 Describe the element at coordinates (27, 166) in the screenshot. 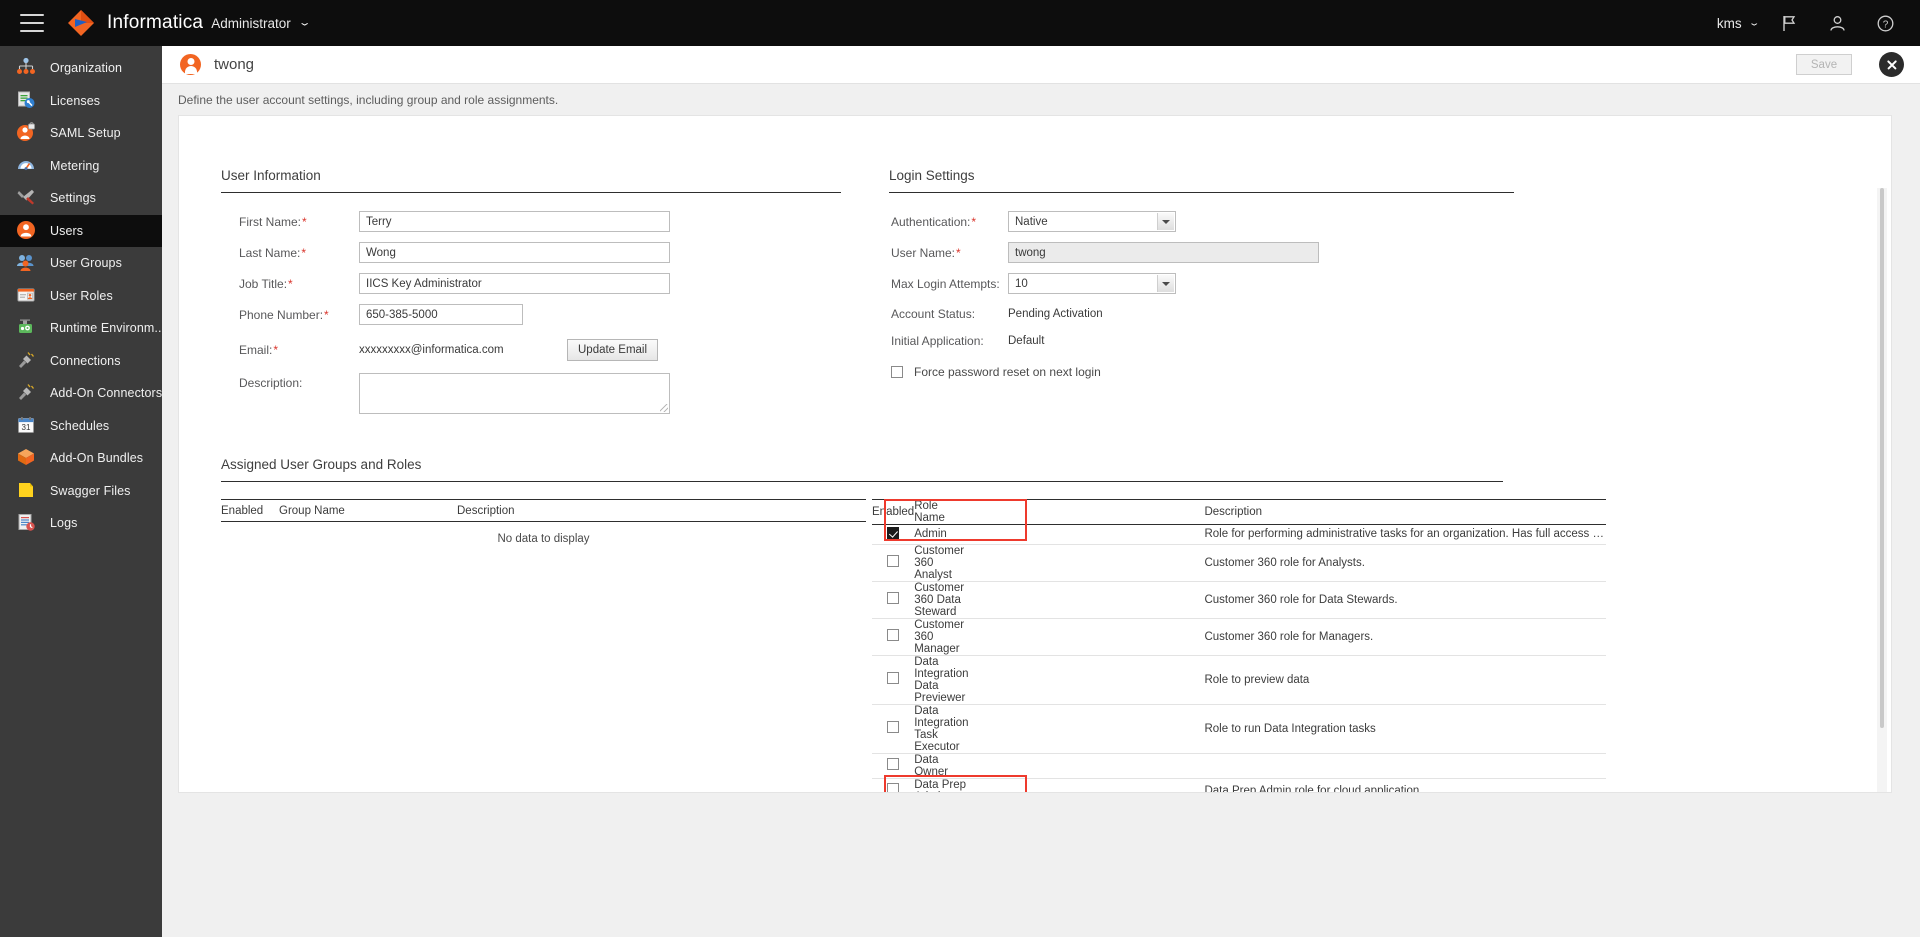

I see `gauge-icon` at that location.